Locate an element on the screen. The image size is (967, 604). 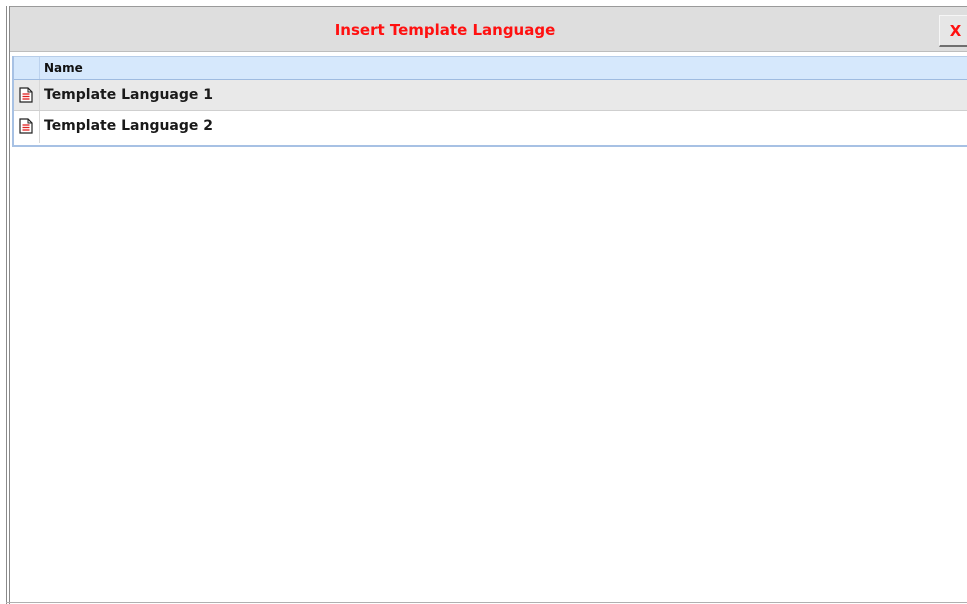
table-row: Template Language 1 is located at coordinates (490, 95).